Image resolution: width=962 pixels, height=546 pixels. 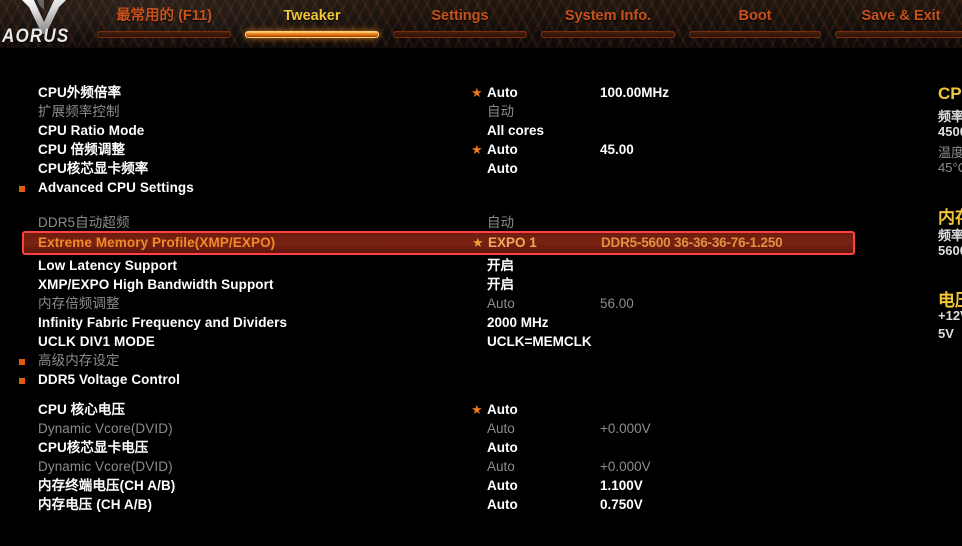 I want to click on setting-value: 2000 MHz, so click(x=518, y=323).